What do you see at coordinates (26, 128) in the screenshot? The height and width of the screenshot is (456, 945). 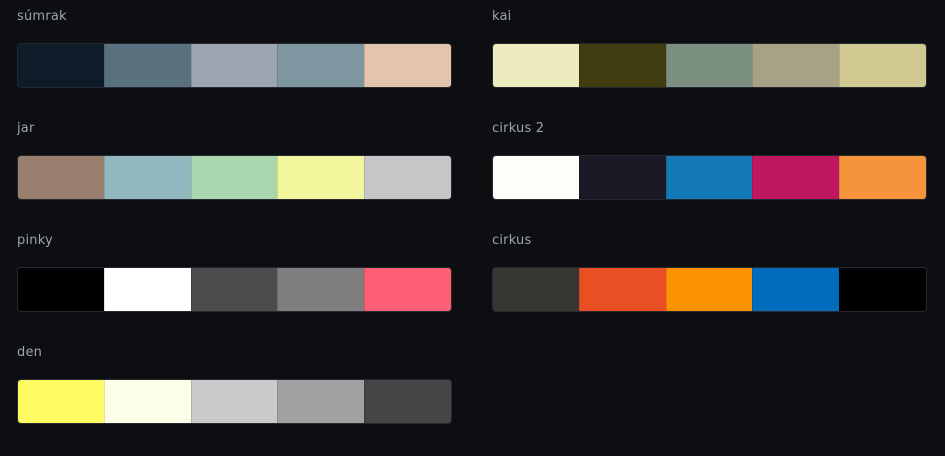 I see `palette-name: jar` at bounding box center [26, 128].